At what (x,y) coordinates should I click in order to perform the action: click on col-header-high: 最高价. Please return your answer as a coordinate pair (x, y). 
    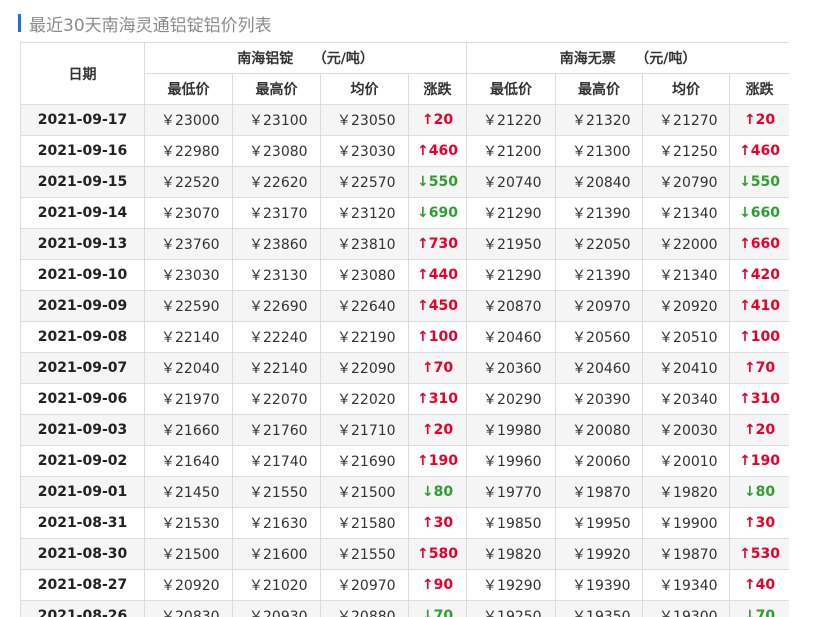
    Looking at the image, I should click on (276, 89).